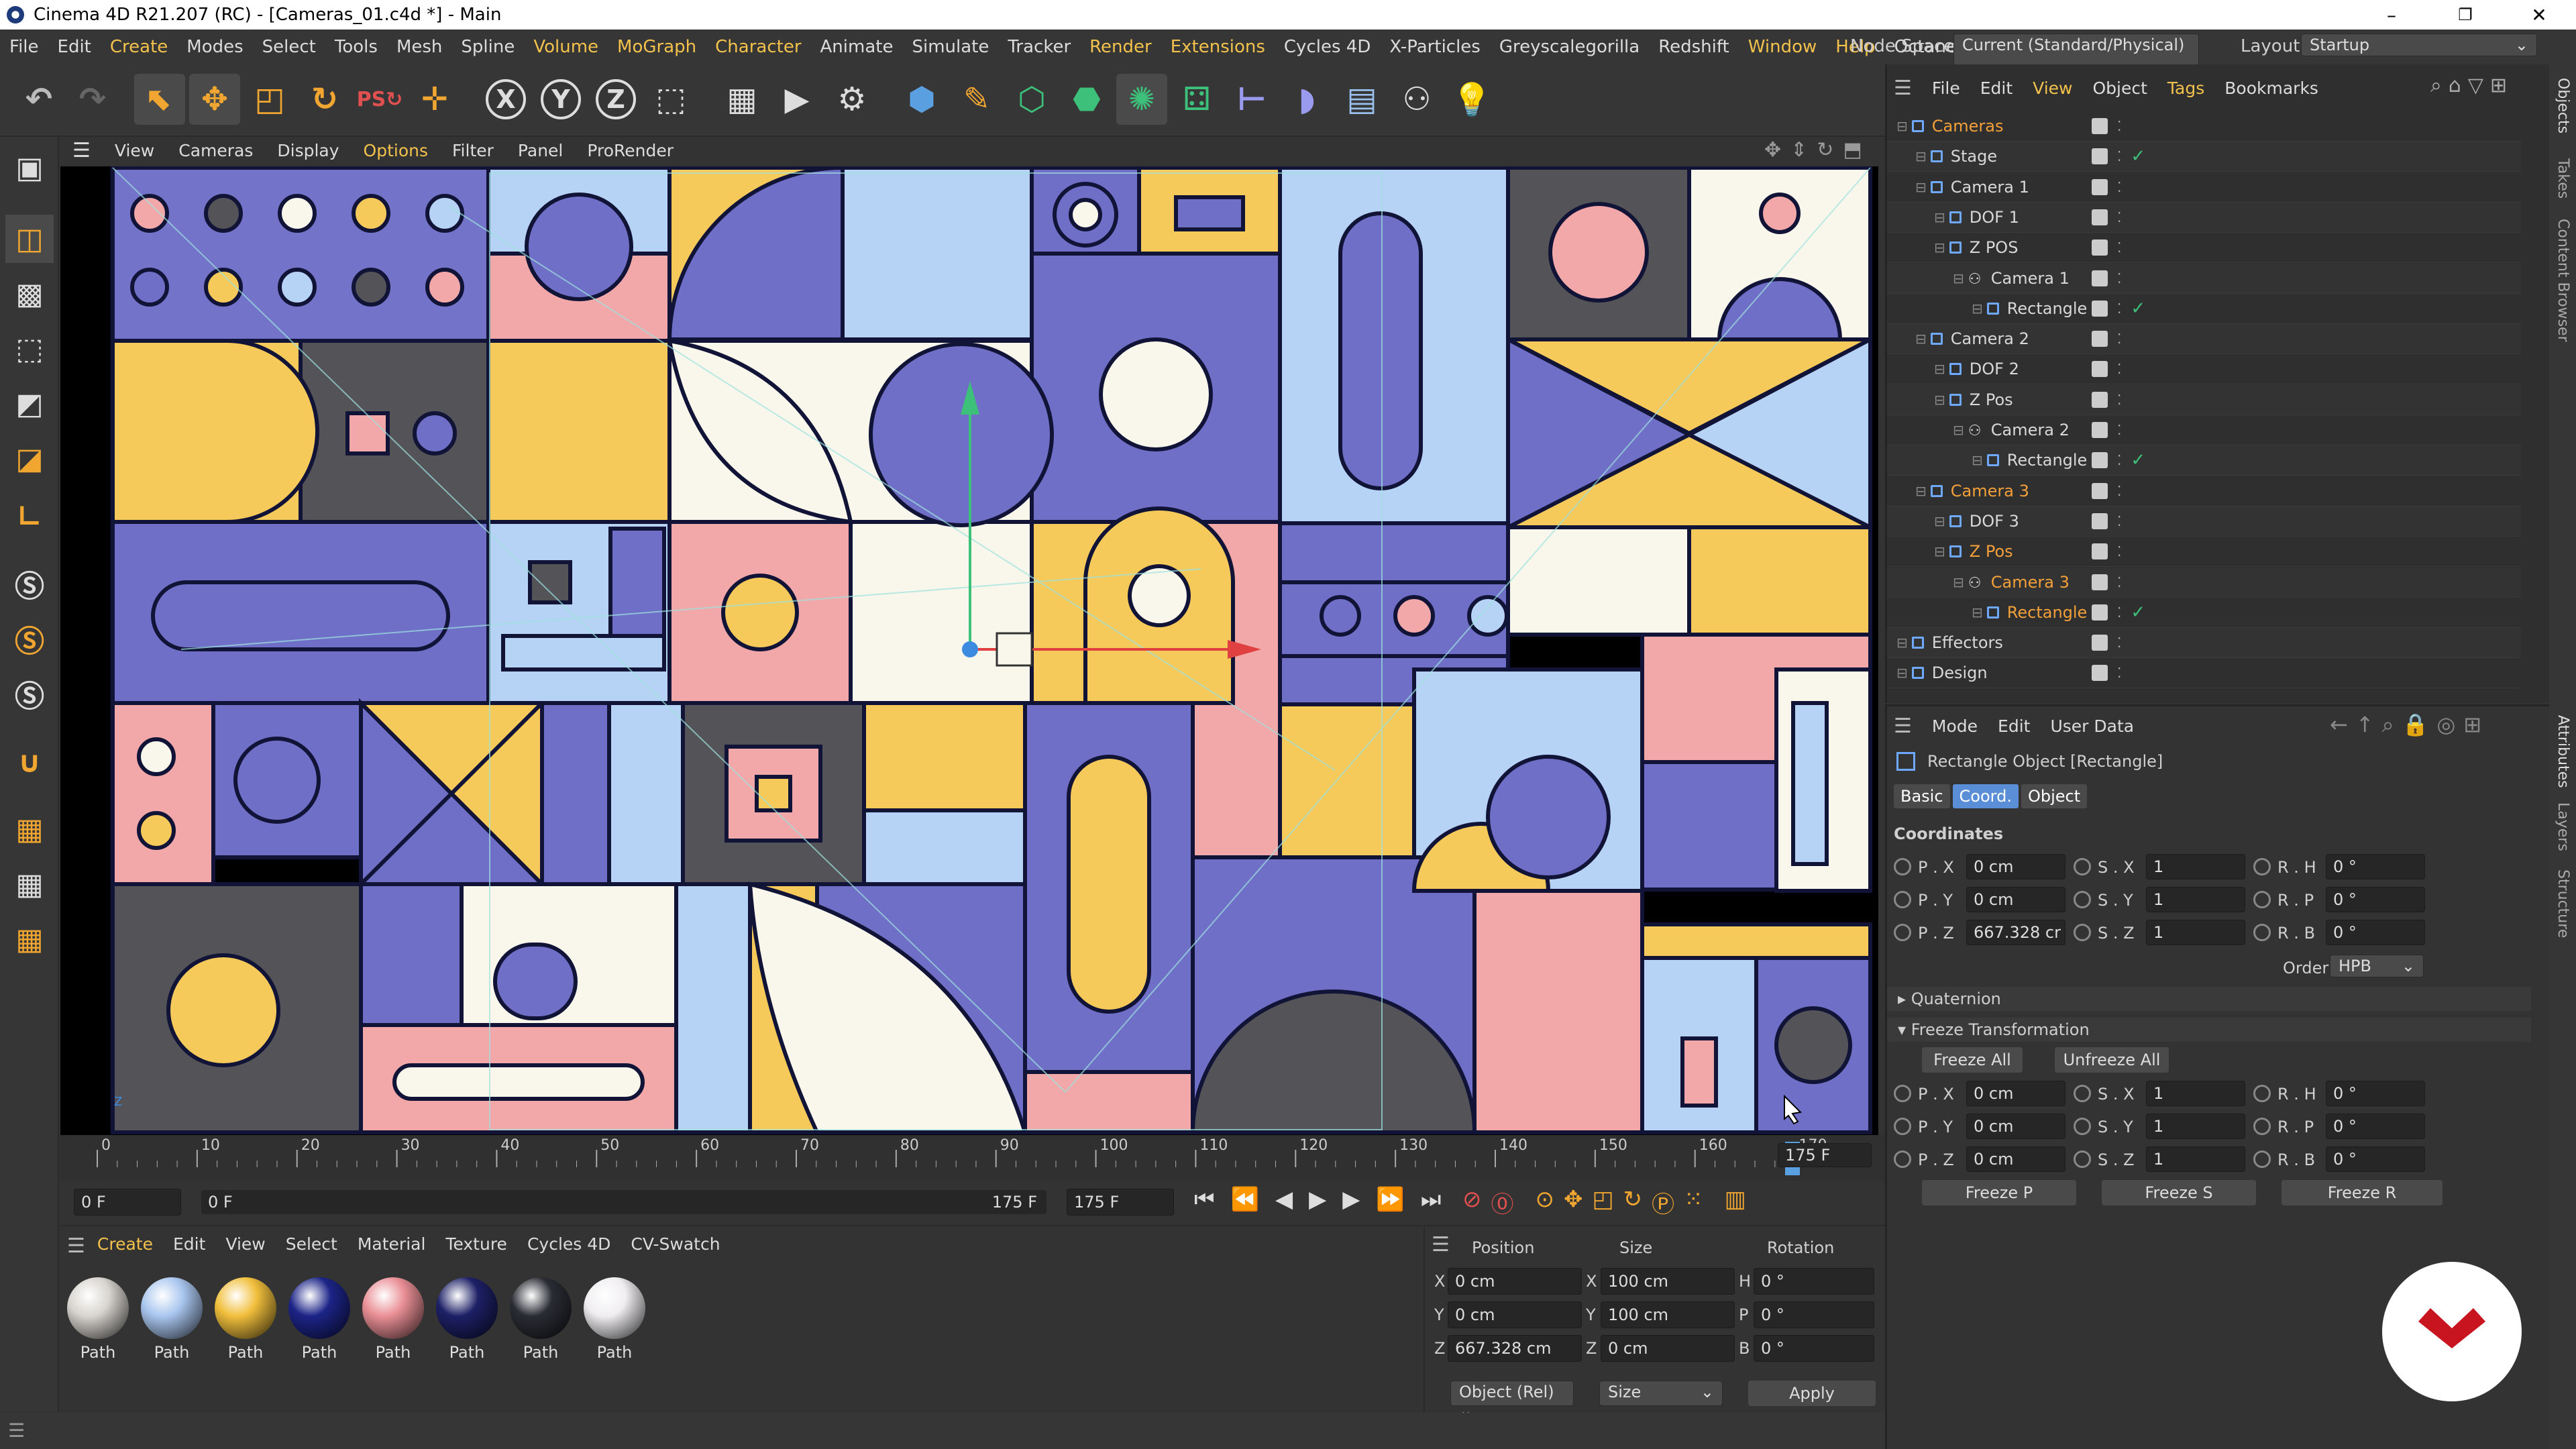  Describe the element at coordinates (2204, 187) in the screenshot. I see `object-row: ⊟ Camera 1 ⁚` at that location.